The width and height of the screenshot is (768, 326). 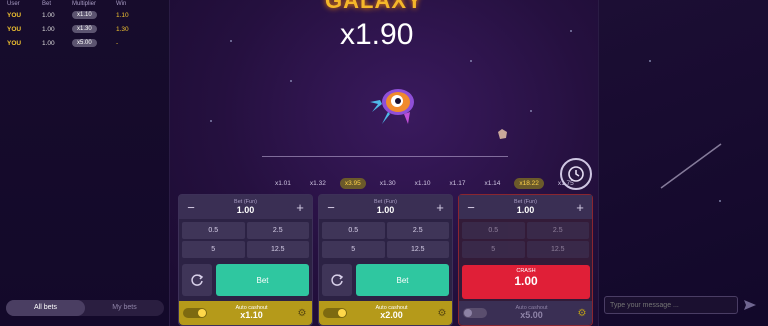 I want to click on send-icon, so click(x=750, y=305).